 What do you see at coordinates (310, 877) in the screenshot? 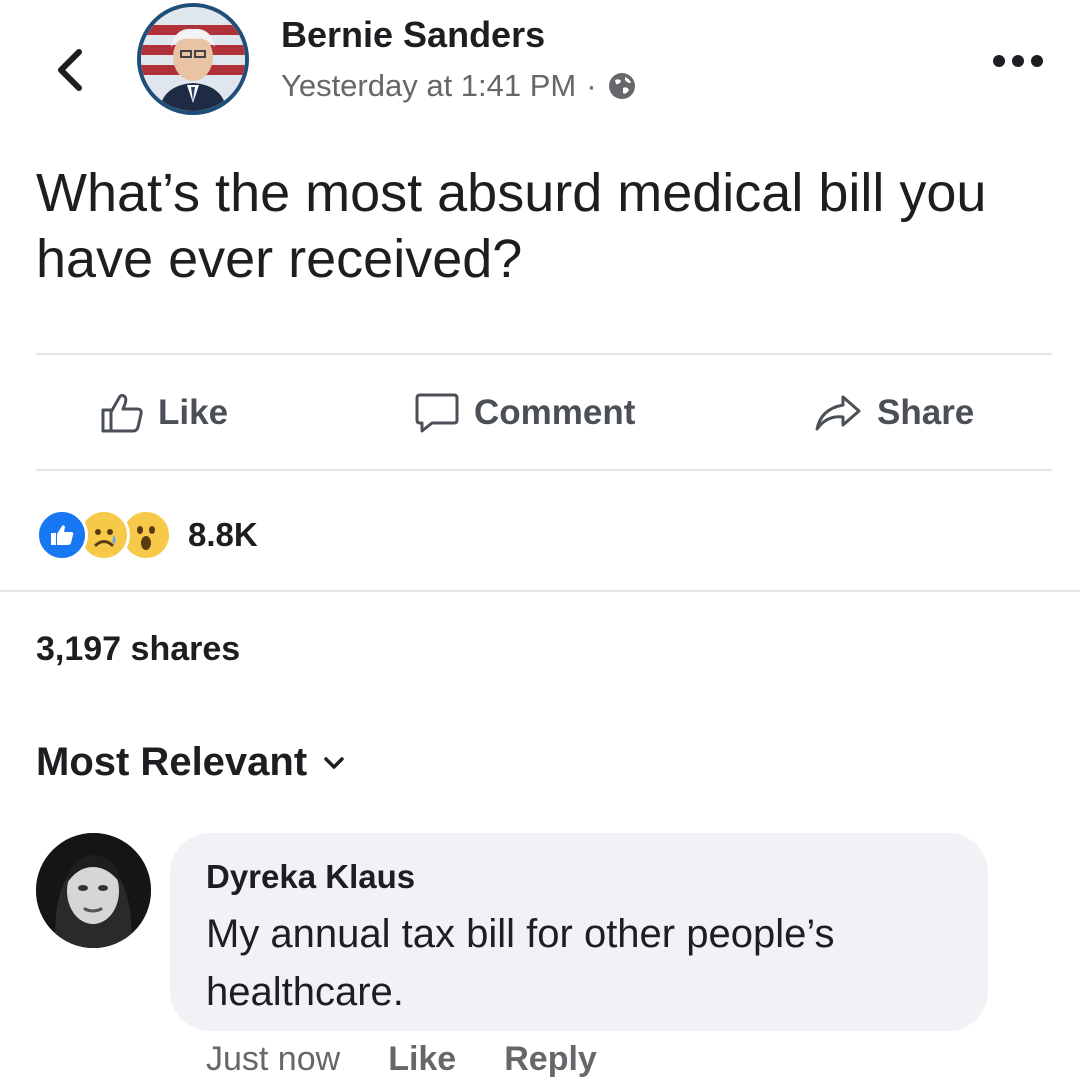
I see `commenter-name: Dyreka Klaus` at bounding box center [310, 877].